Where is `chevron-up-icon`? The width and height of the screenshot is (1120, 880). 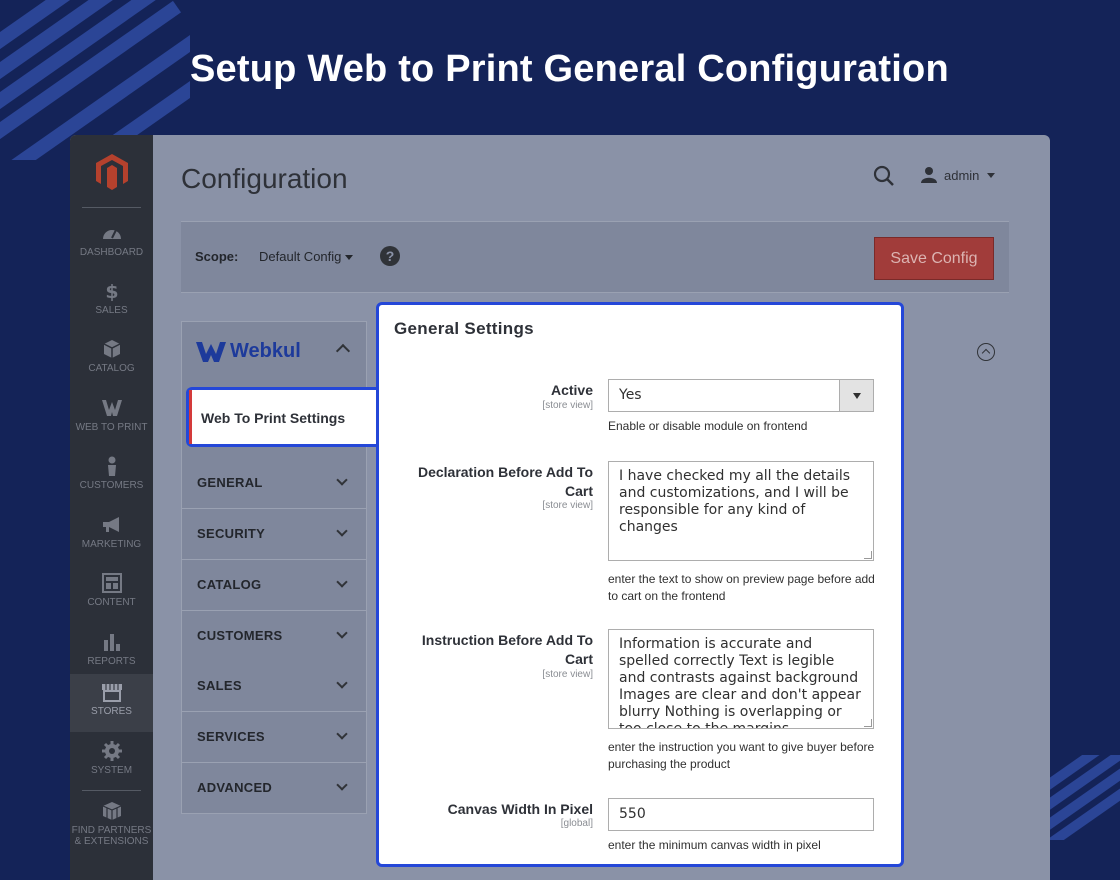 chevron-up-icon is located at coordinates (343, 351).